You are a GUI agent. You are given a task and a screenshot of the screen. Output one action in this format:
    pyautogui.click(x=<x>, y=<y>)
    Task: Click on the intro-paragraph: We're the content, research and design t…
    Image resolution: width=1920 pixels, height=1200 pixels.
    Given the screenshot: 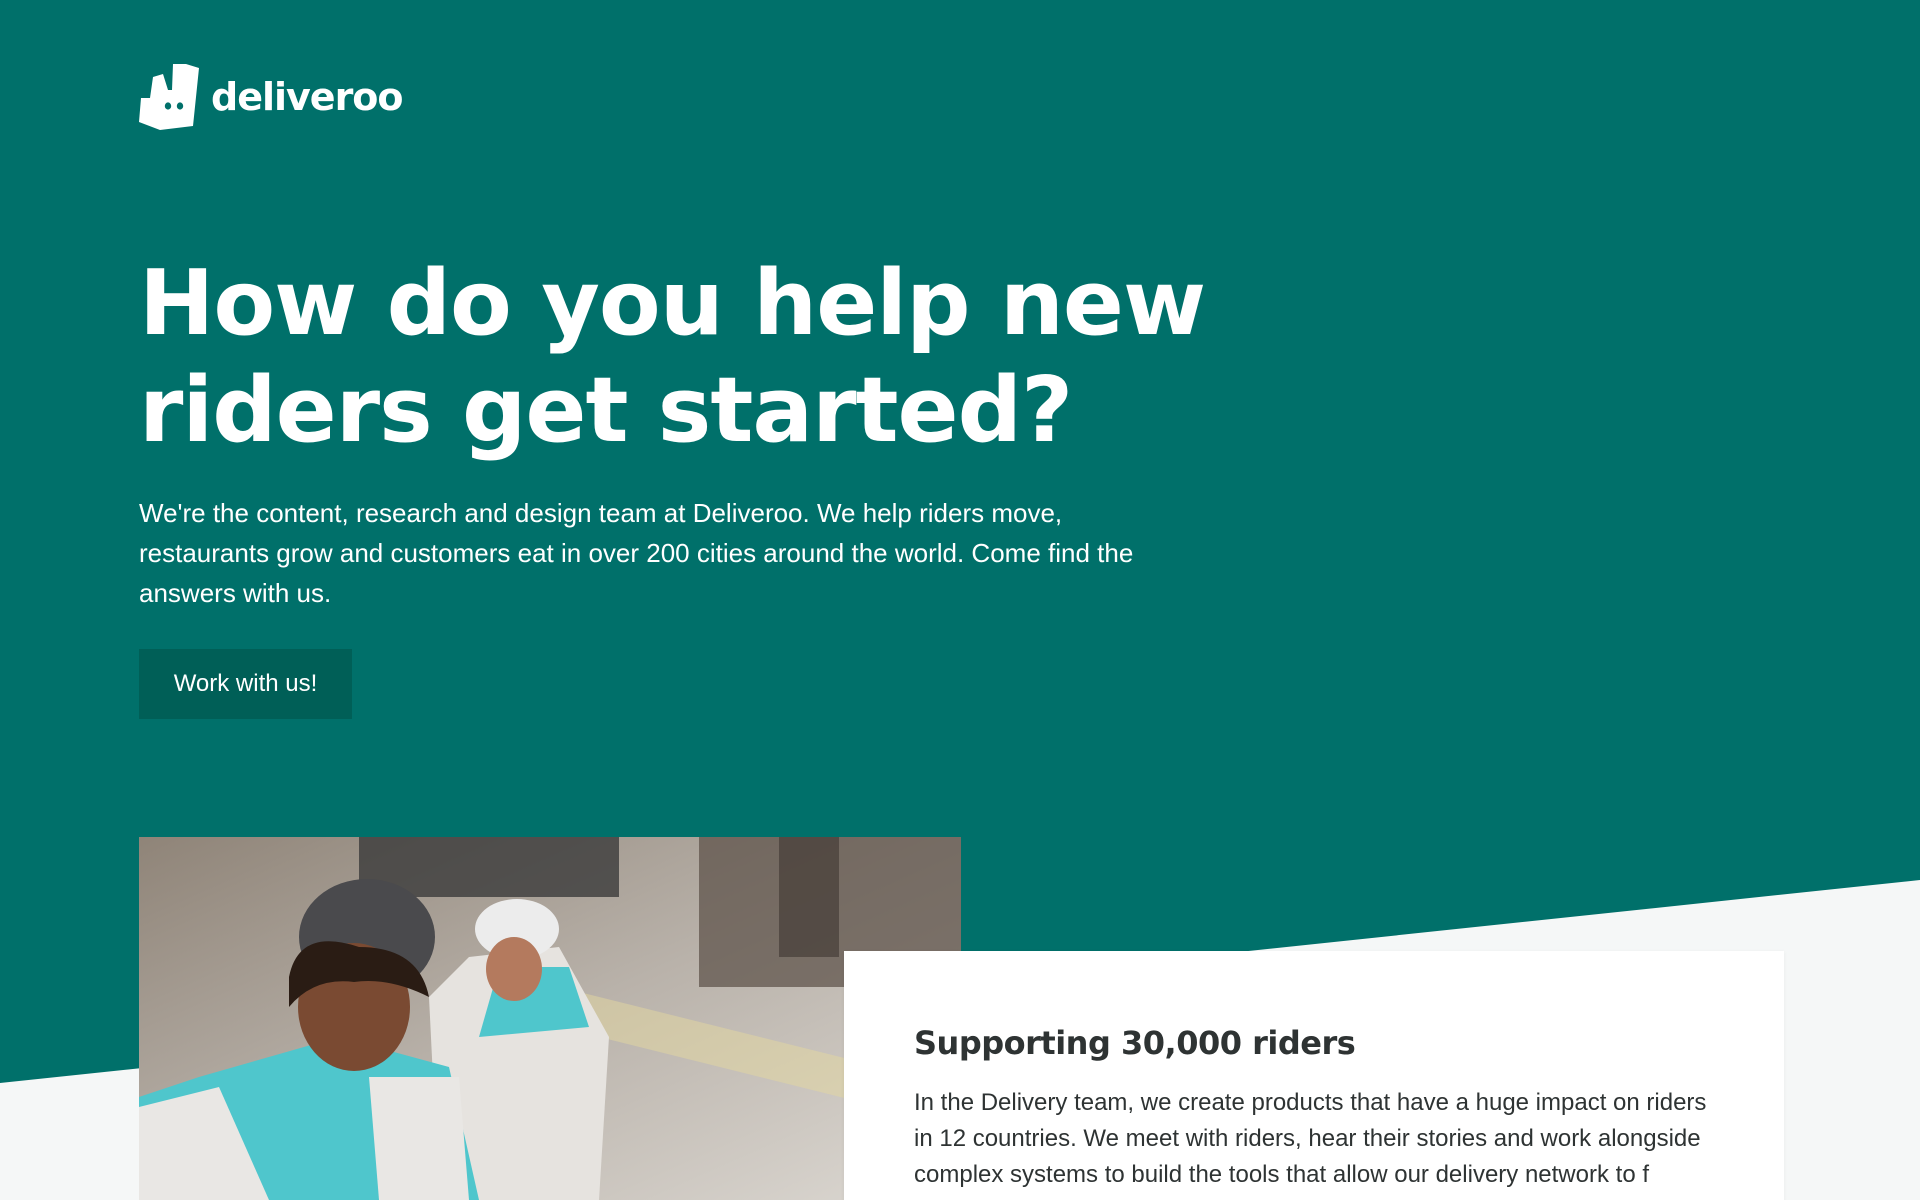 What is the action you would take?
    pyautogui.click(x=636, y=553)
    